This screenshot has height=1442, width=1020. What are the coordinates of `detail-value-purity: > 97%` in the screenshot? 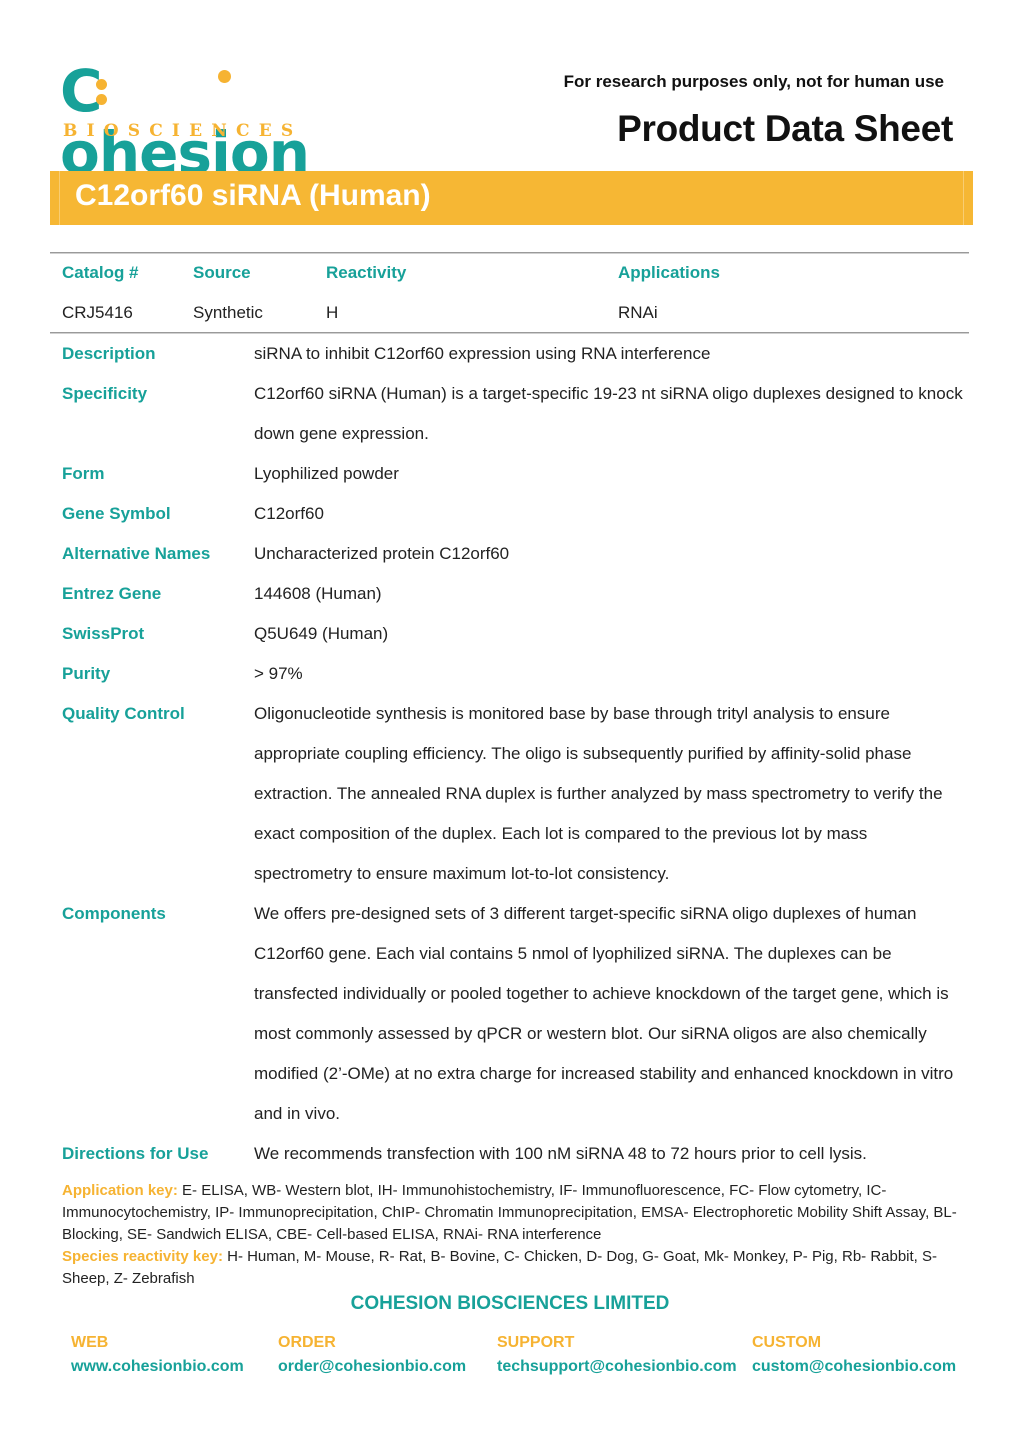 It's located at (278, 673).